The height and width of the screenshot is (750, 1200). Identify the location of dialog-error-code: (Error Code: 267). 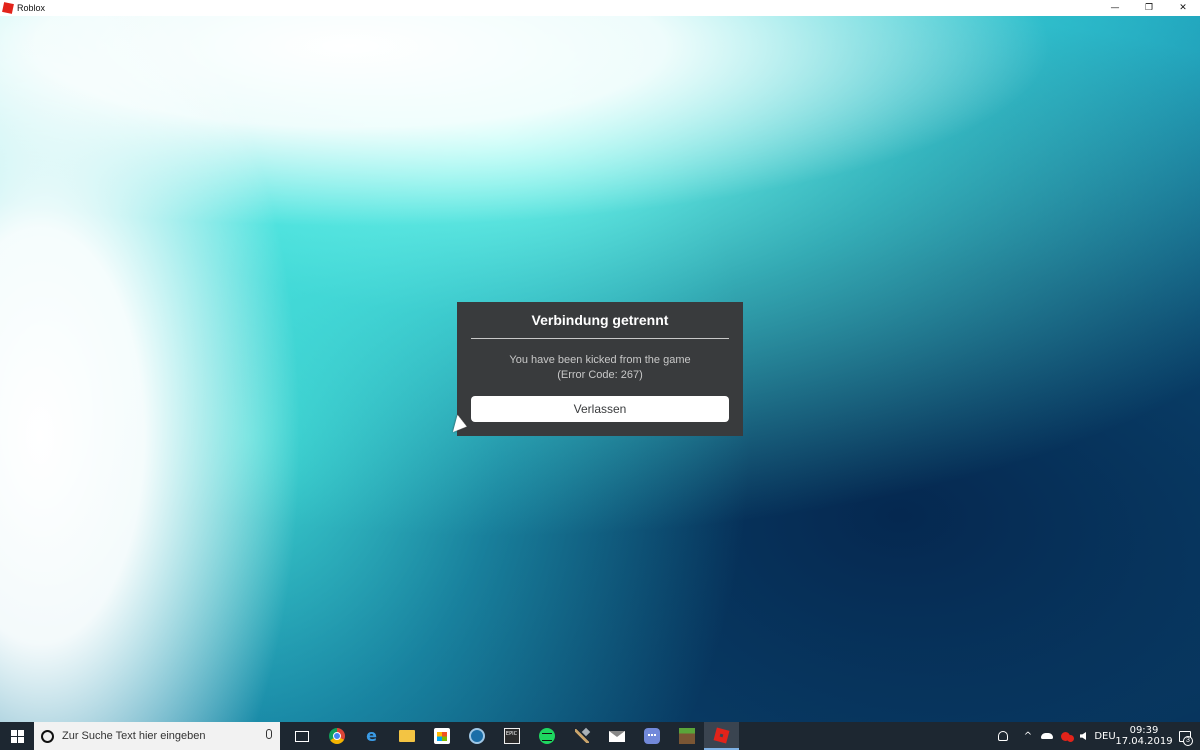
(600, 375).